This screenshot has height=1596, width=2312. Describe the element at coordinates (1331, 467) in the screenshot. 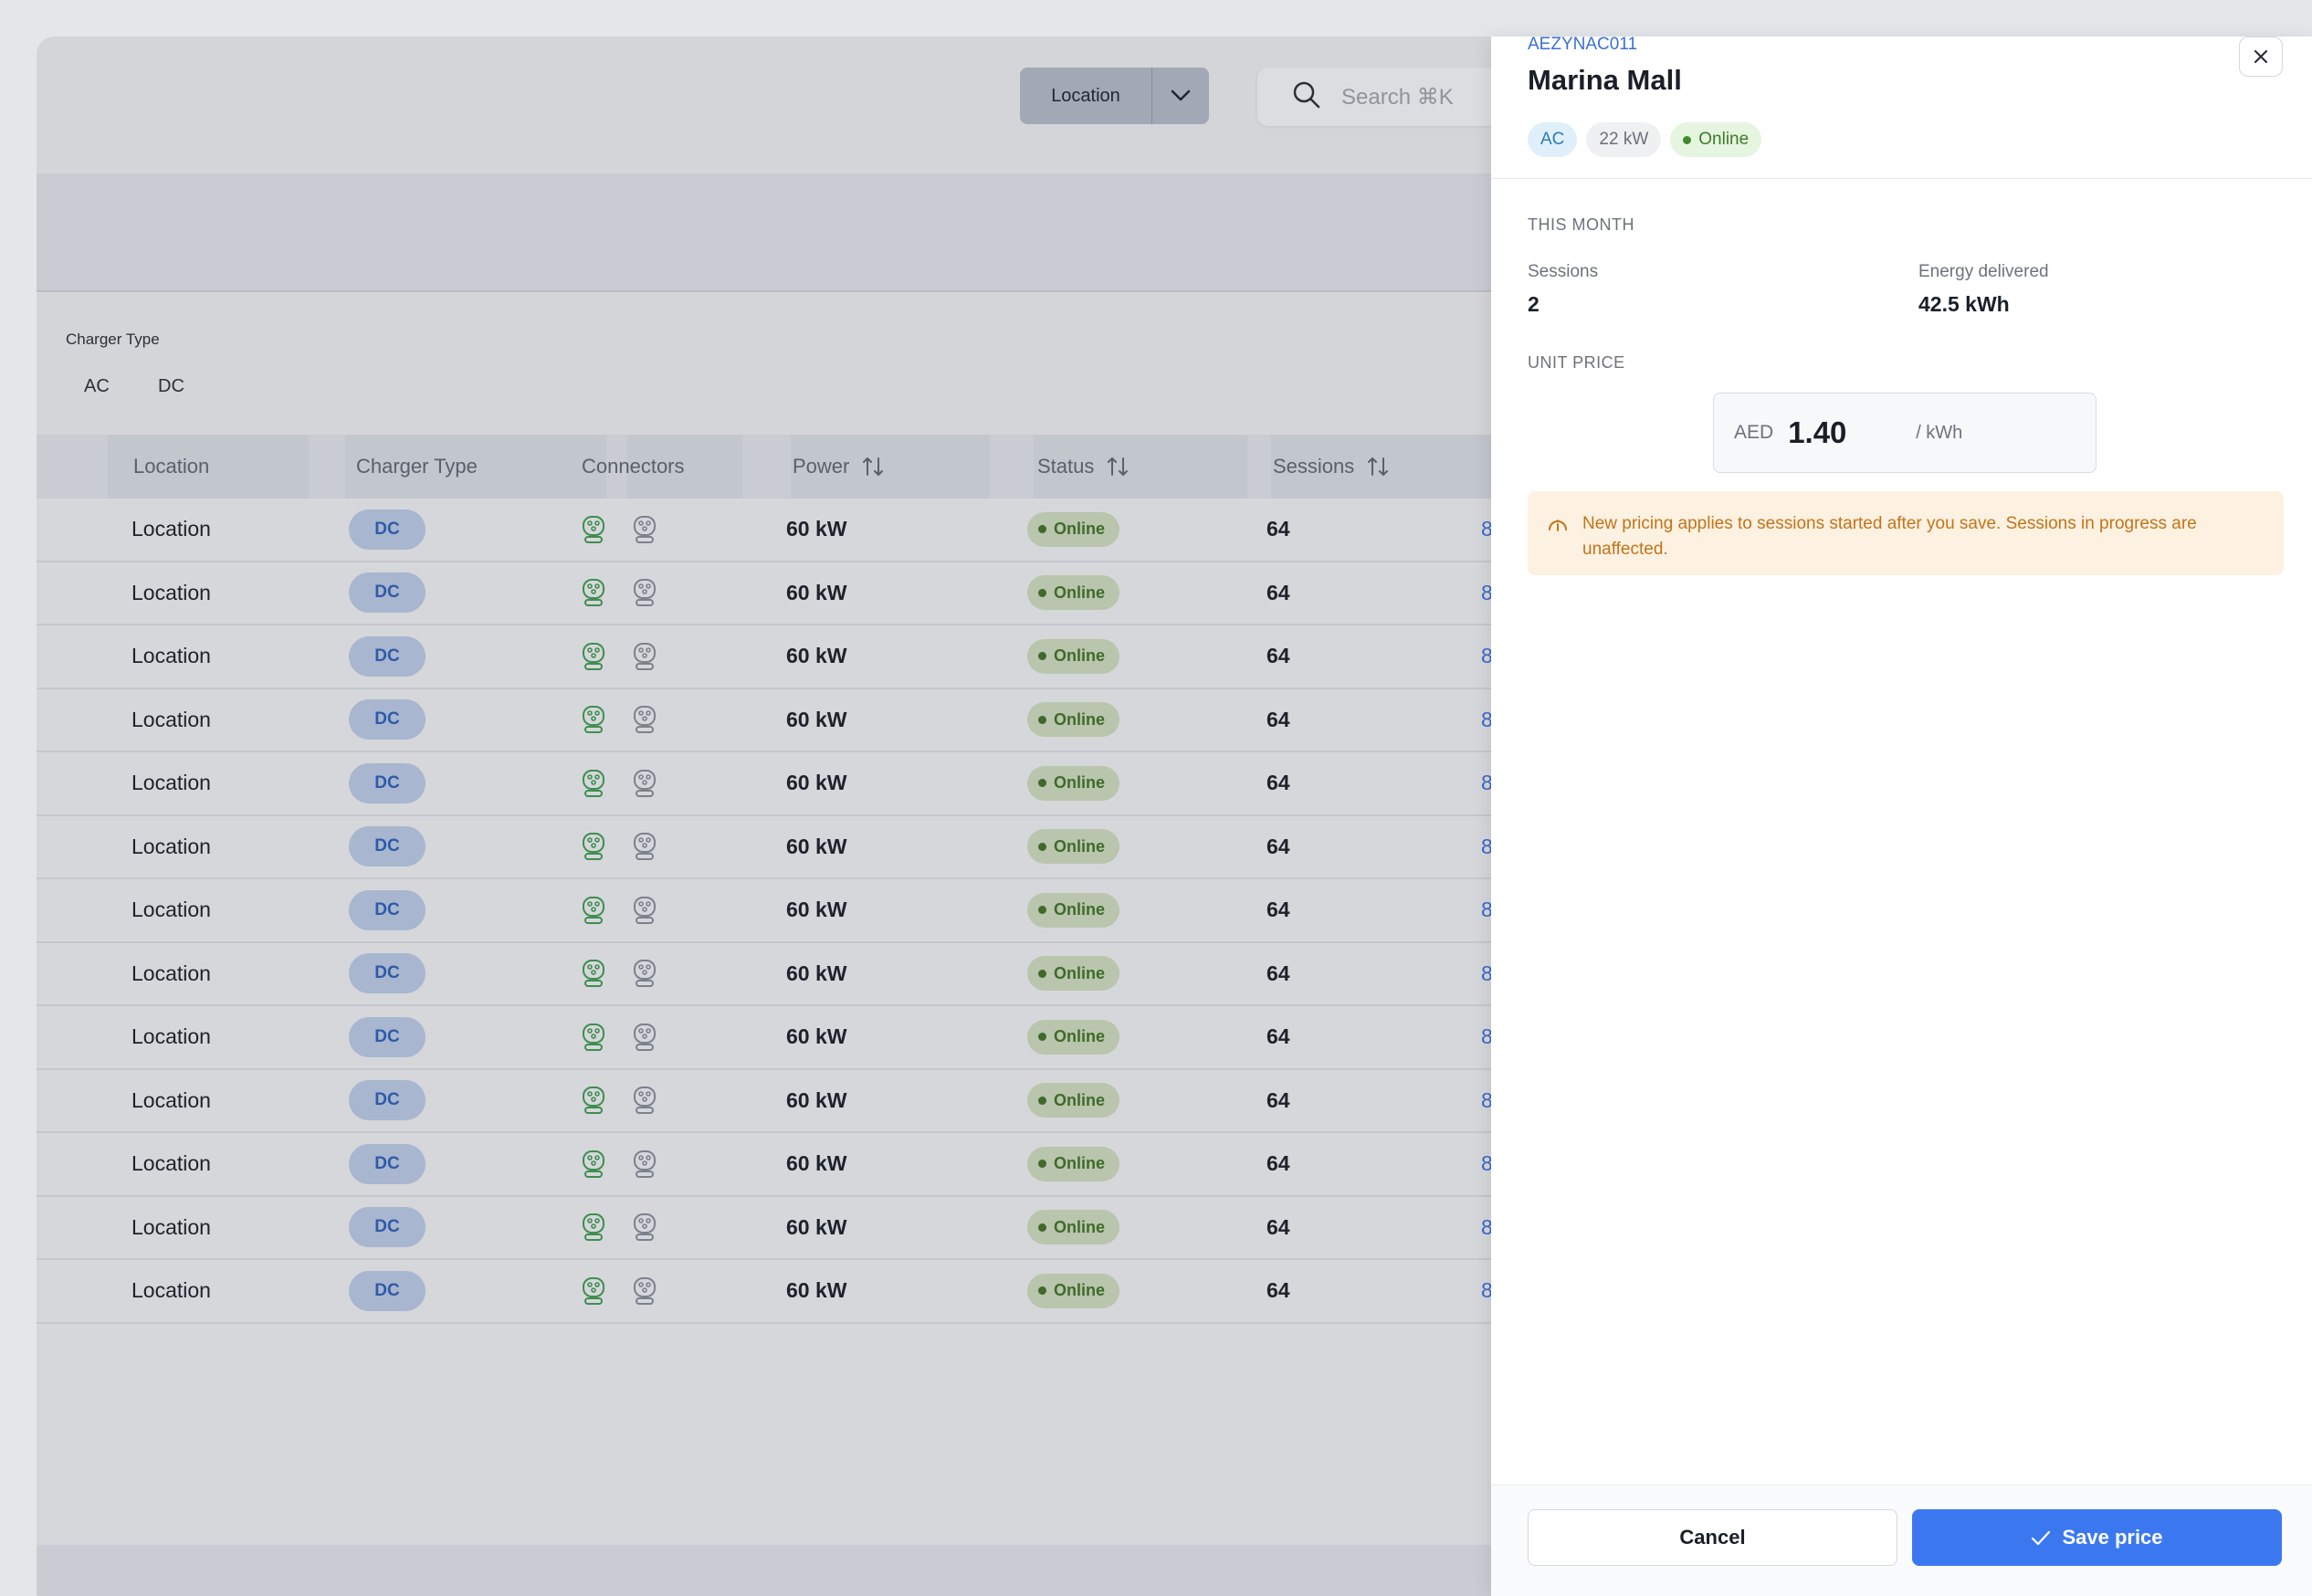

I see `column-header-sessions: Sessions` at that location.